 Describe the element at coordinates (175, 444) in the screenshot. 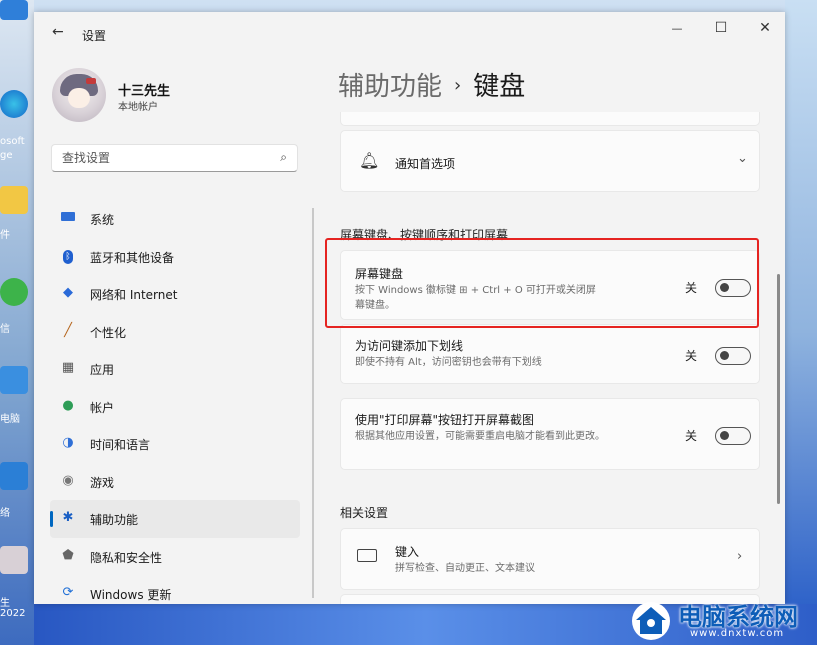

I see `sidebar-item-time-language: ◑ 时间和语言` at that location.